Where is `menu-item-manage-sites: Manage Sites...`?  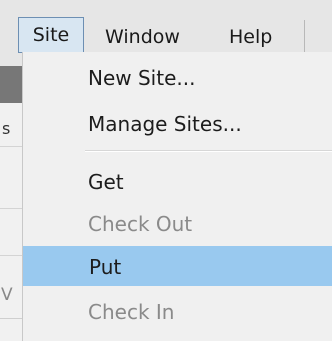
menu-item-manage-sites: Manage Sites... is located at coordinates (177, 124).